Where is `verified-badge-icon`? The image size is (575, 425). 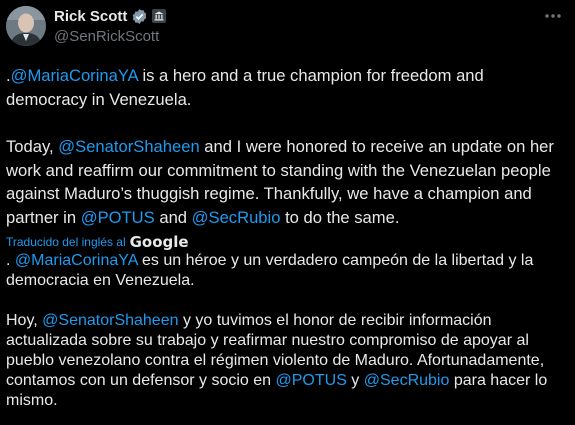
verified-badge-icon is located at coordinates (140, 16).